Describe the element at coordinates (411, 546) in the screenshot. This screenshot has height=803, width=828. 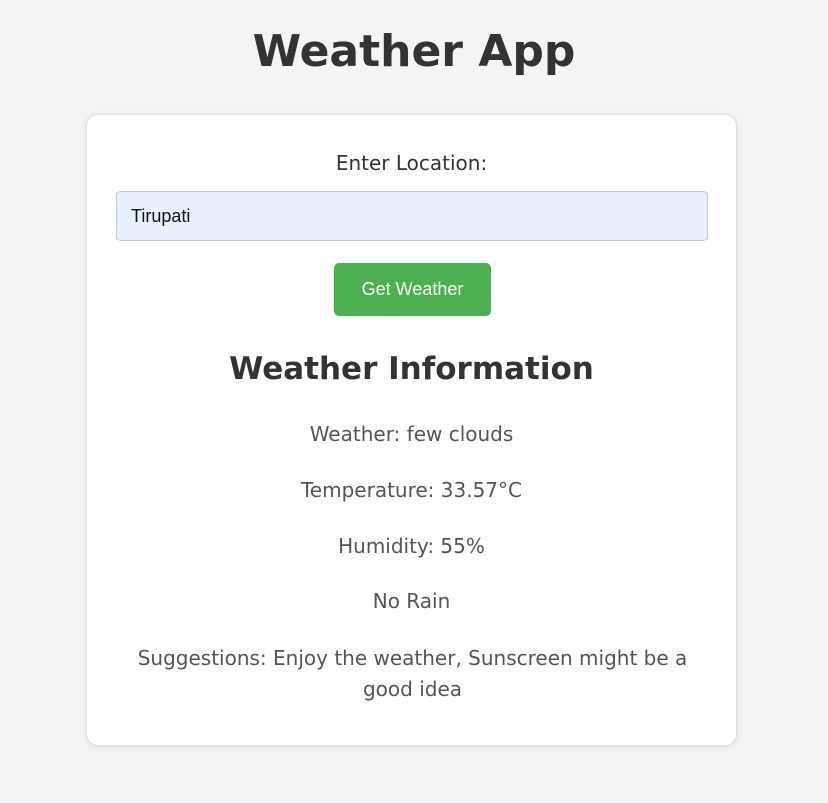
I see `humidity-text: Humidity: 55%` at that location.